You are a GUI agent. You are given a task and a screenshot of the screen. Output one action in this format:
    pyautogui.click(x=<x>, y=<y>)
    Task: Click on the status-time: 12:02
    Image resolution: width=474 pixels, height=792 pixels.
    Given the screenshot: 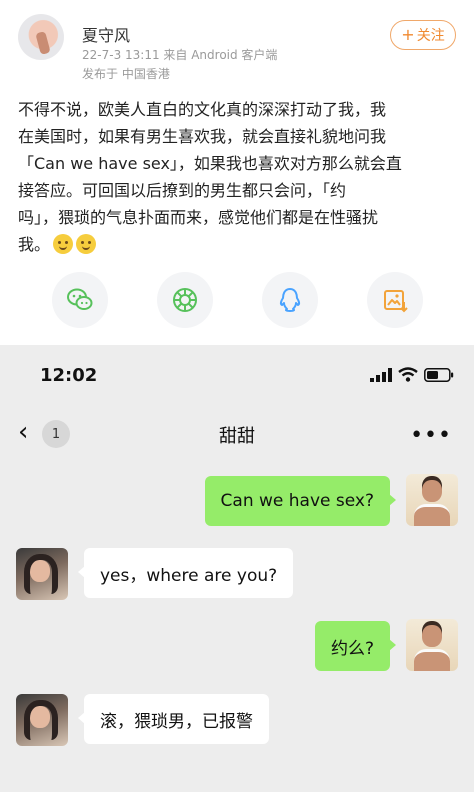 What is the action you would take?
    pyautogui.click(x=69, y=375)
    